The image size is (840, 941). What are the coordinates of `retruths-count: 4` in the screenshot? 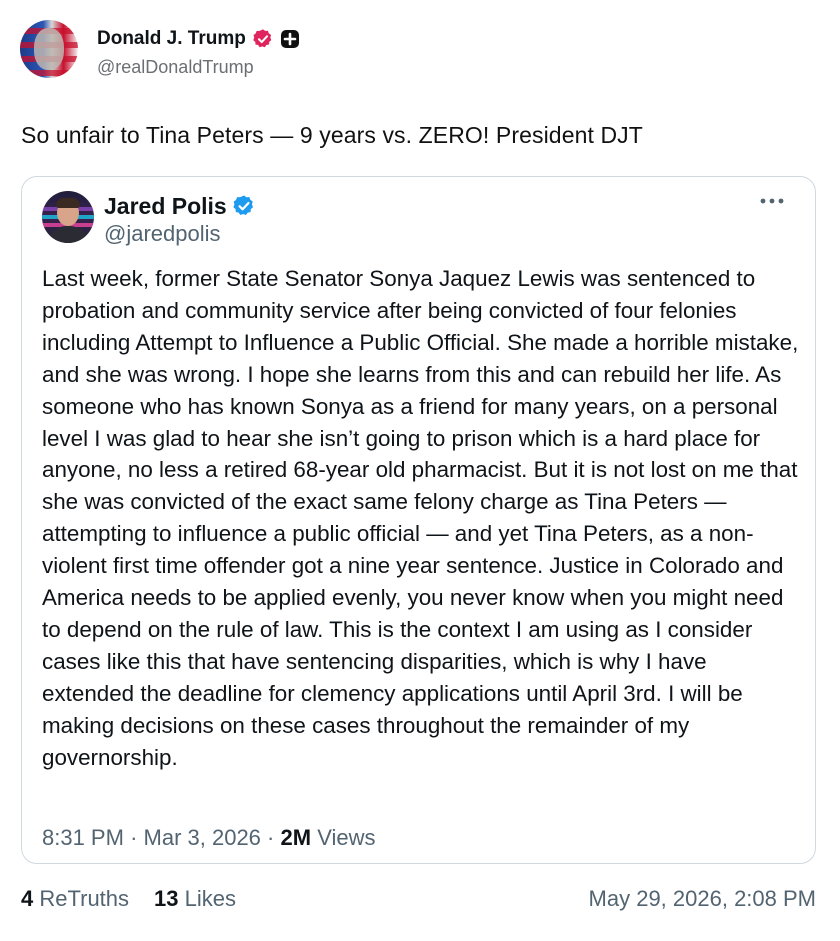 It's located at (27, 898).